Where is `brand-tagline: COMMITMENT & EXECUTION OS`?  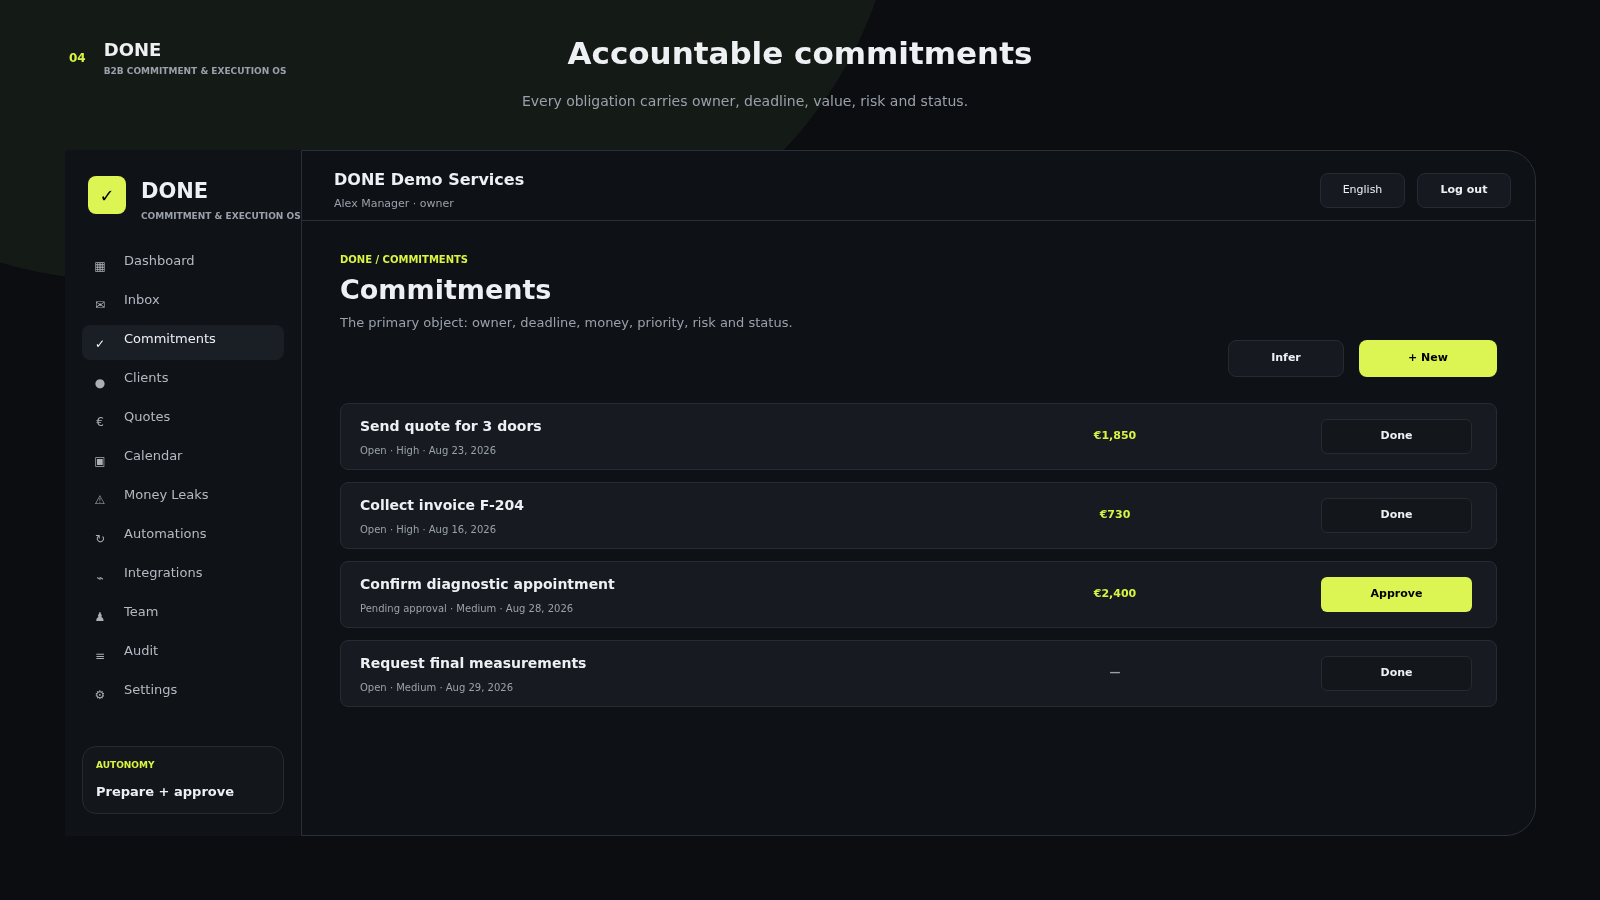
brand-tagline: COMMITMENT & EXECUTION OS is located at coordinates (221, 216).